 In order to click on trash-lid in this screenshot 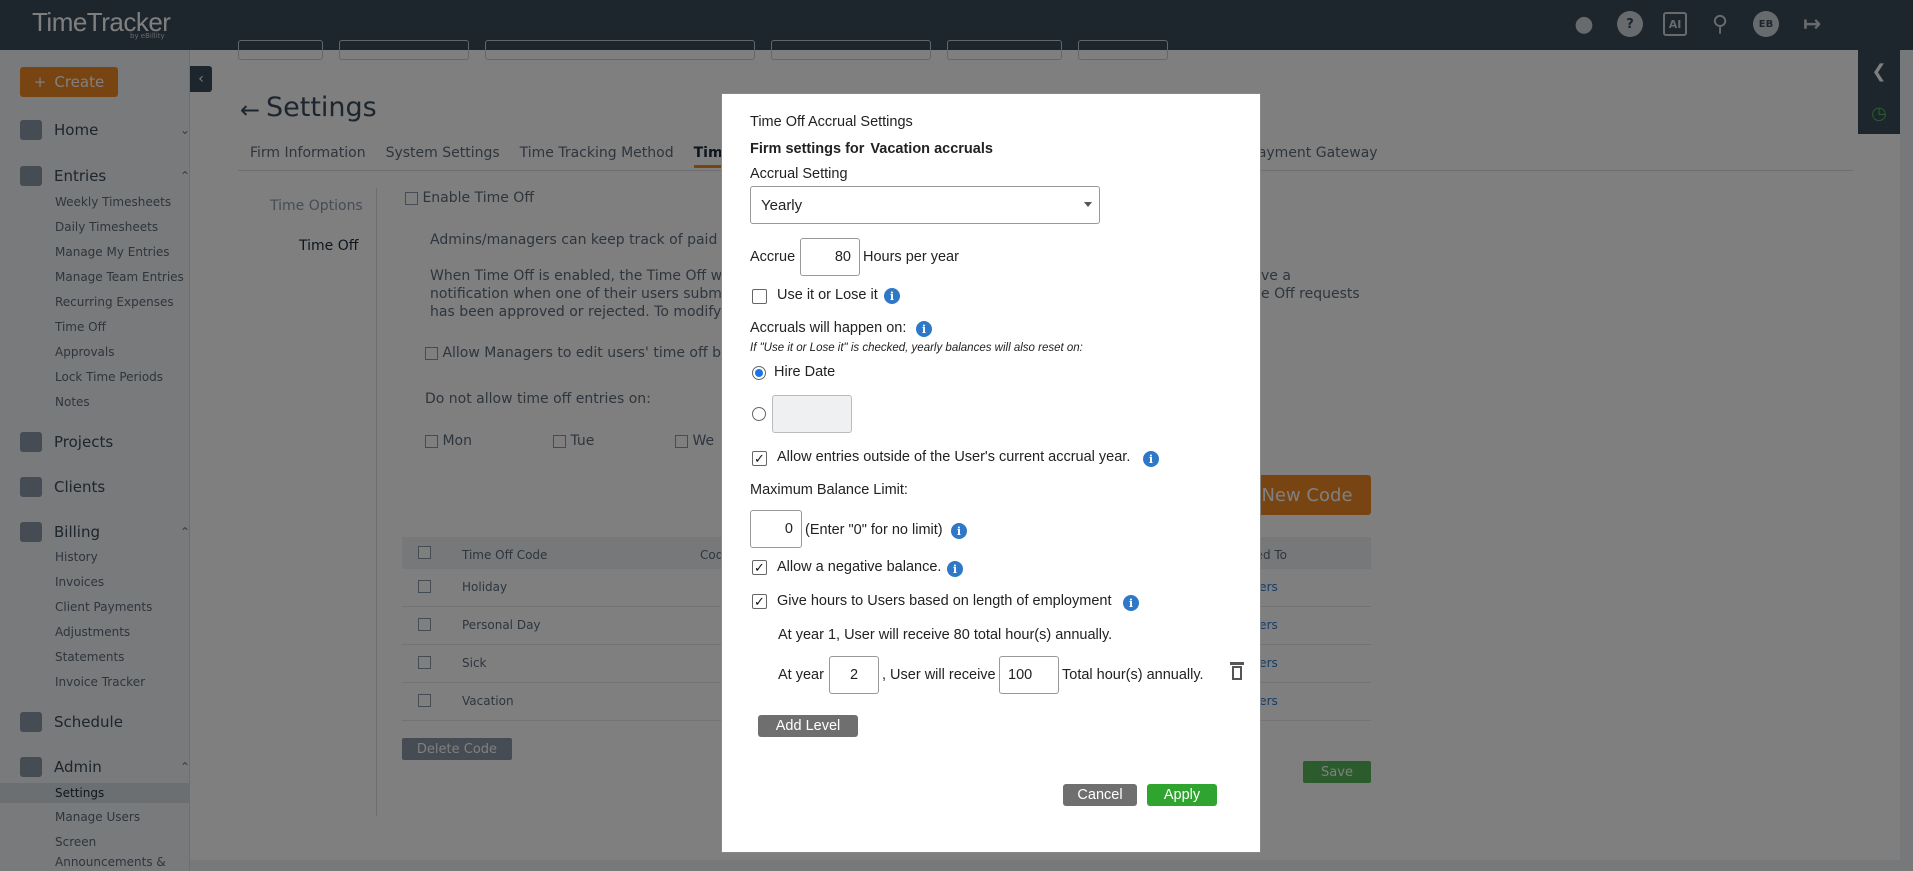, I will do `click(1237, 663)`.